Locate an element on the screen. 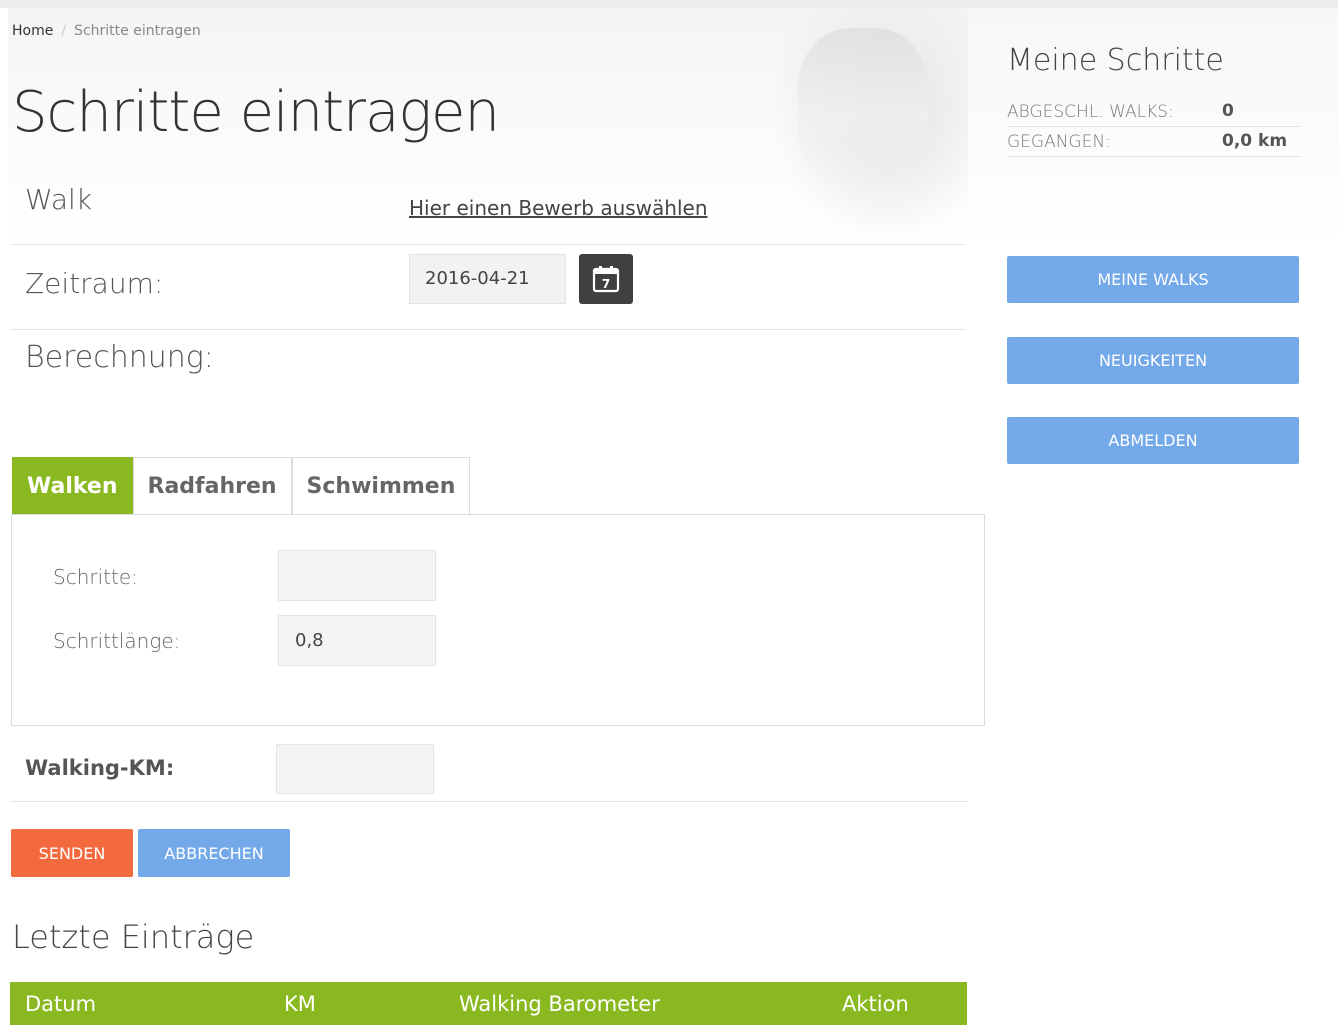  hero-shoe-highlight is located at coordinates (863, 103).